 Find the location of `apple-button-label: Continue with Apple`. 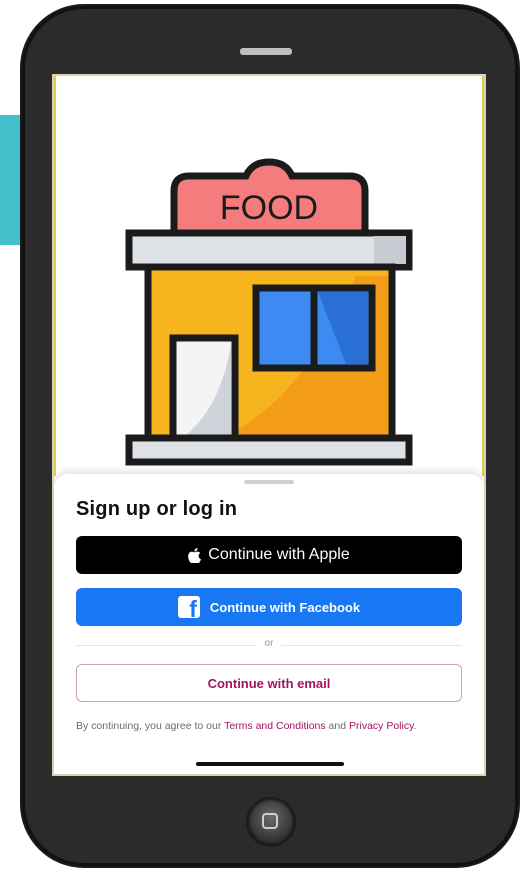

apple-button-label: Continue with Apple is located at coordinates (279, 554).